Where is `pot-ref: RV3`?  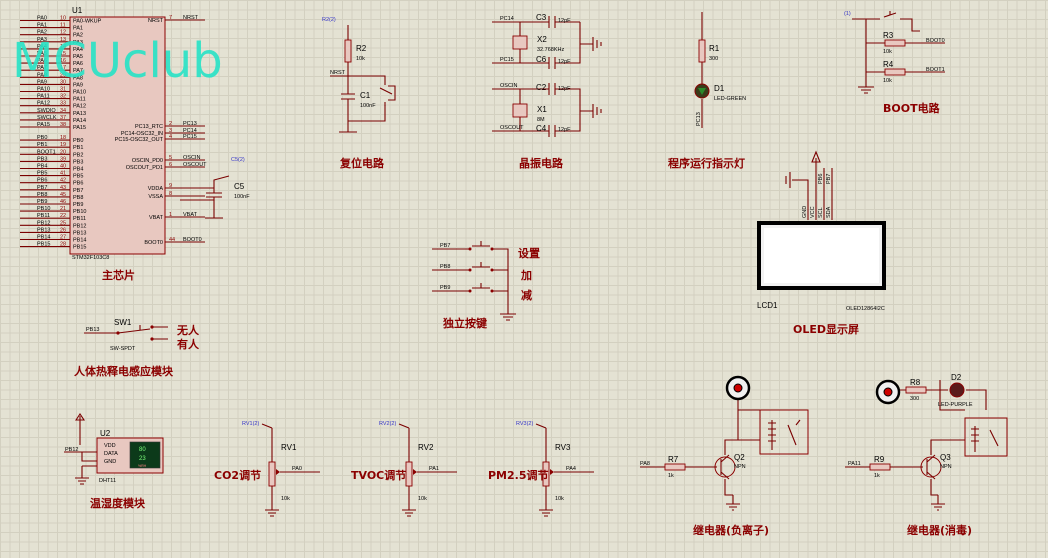 pot-ref: RV3 is located at coordinates (563, 447).